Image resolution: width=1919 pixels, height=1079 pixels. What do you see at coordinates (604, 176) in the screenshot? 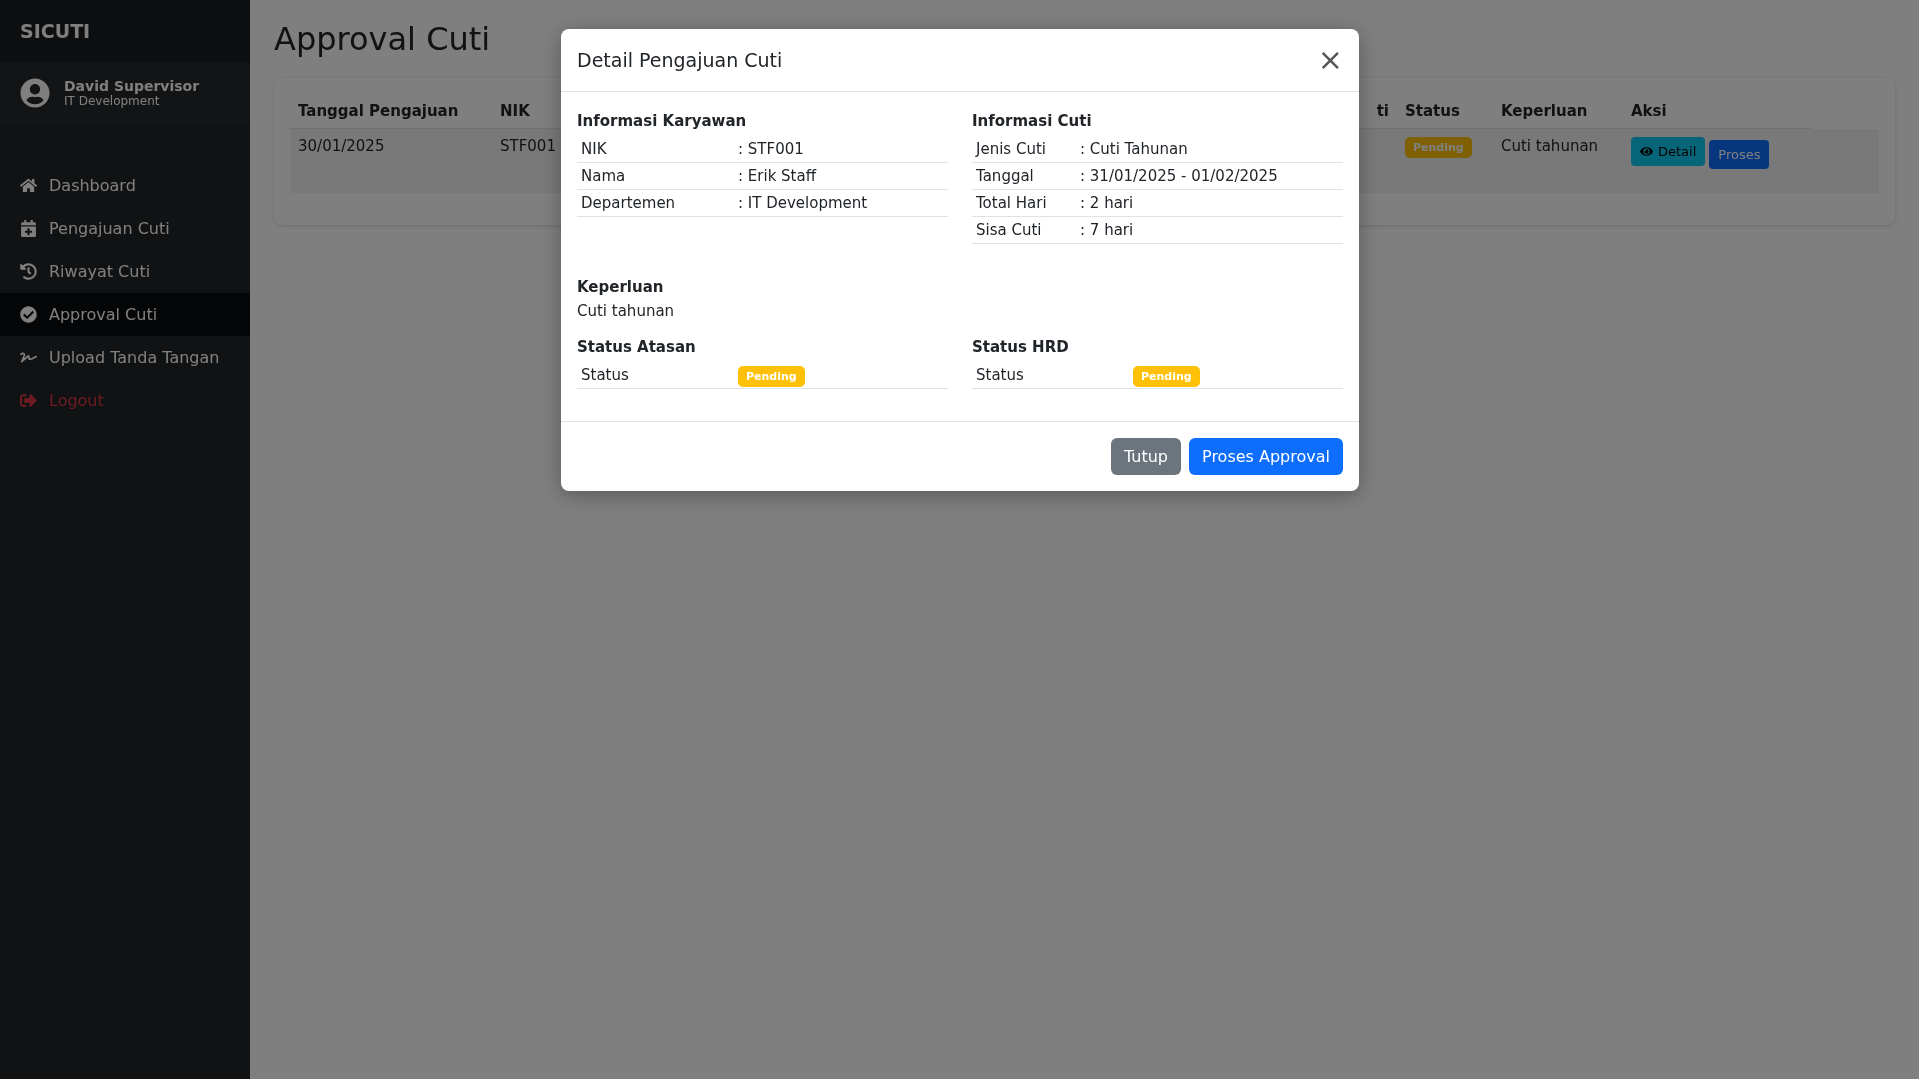
I see `detail-label: Nama` at bounding box center [604, 176].